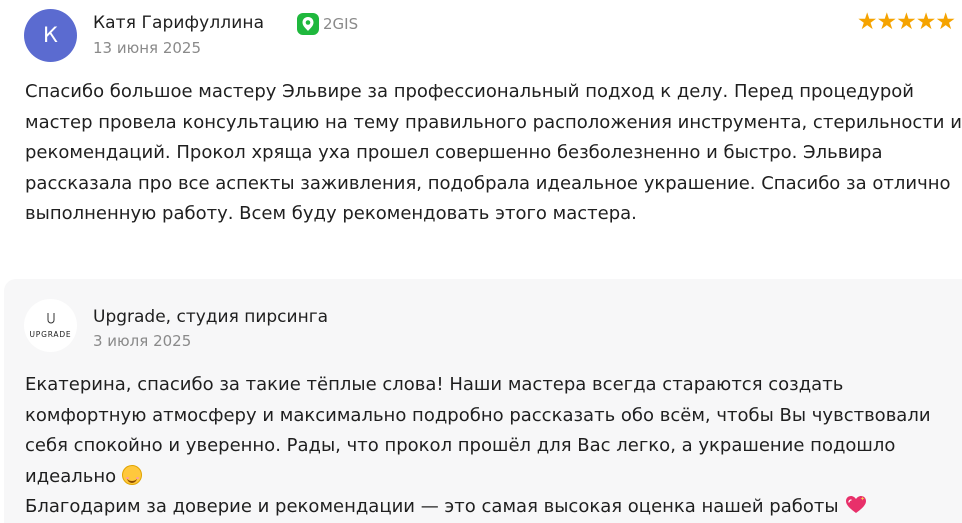 This screenshot has width=962, height=523. What do you see at coordinates (147, 48) in the screenshot?
I see `review-date: 13 июня 2025` at bounding box center [147, 48].